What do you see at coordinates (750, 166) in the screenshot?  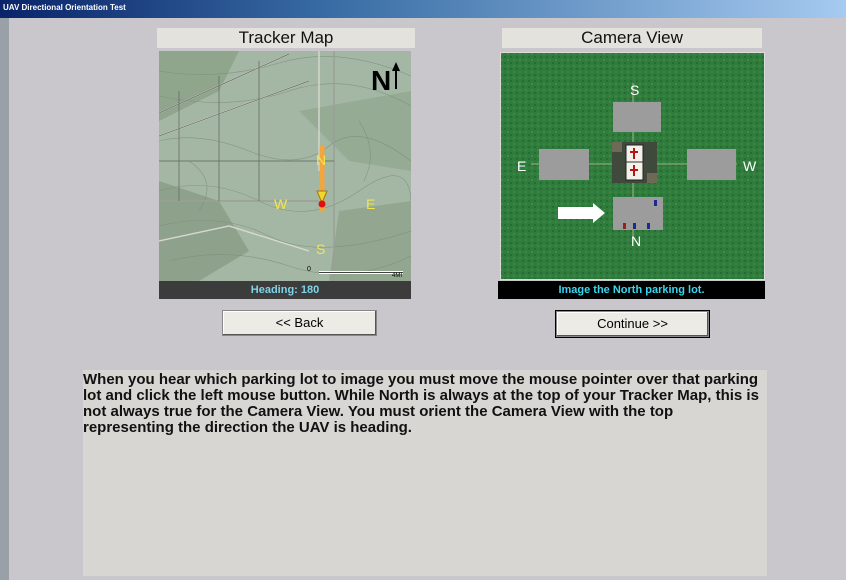 I see `camera-label-west: W` at bounding box center [750, 166].